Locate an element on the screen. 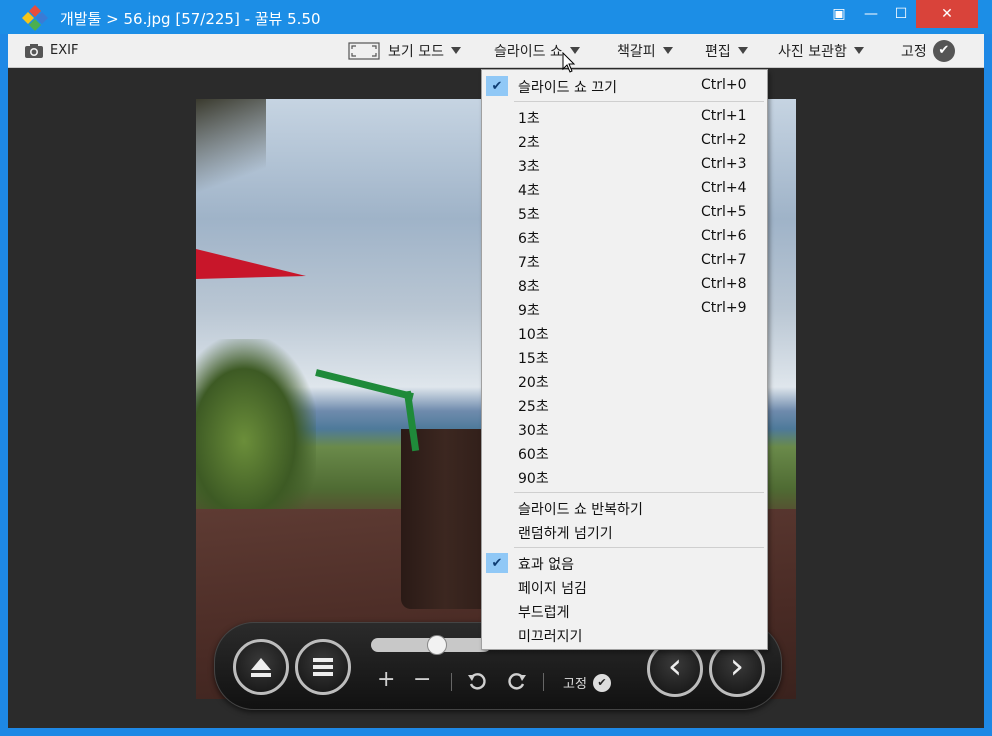 The width and height of the screenshot is (992, 736). slider-handle is located at coordinates (437, 645).